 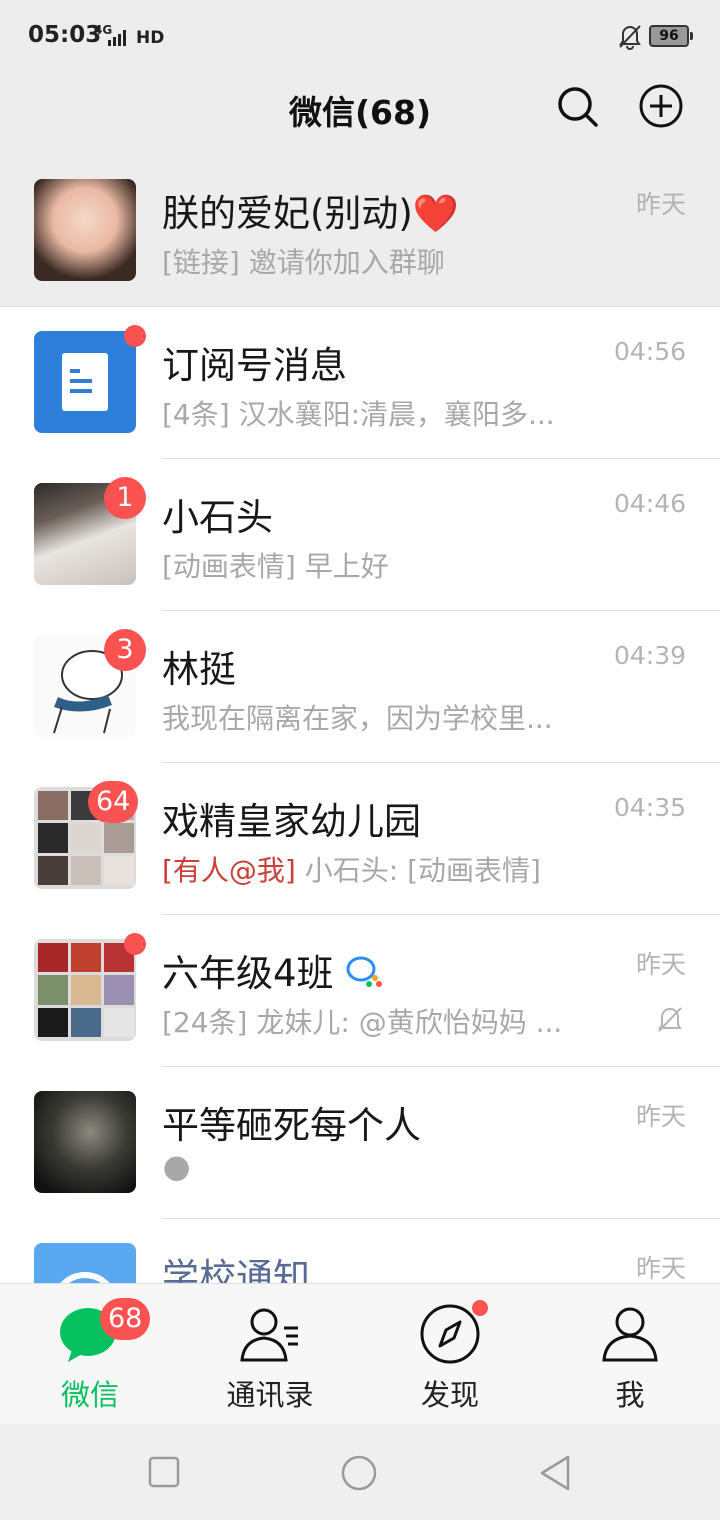 What do you see at coordinates (236, 1269) in the screenshot?
I see `chat-name: 学校通知` at bounding box center [236, 1269].